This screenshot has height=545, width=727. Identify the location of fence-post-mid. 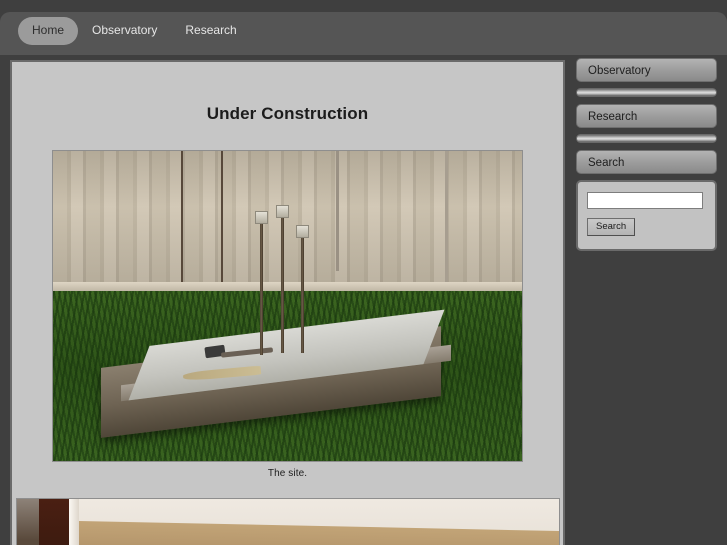
(222, 222).